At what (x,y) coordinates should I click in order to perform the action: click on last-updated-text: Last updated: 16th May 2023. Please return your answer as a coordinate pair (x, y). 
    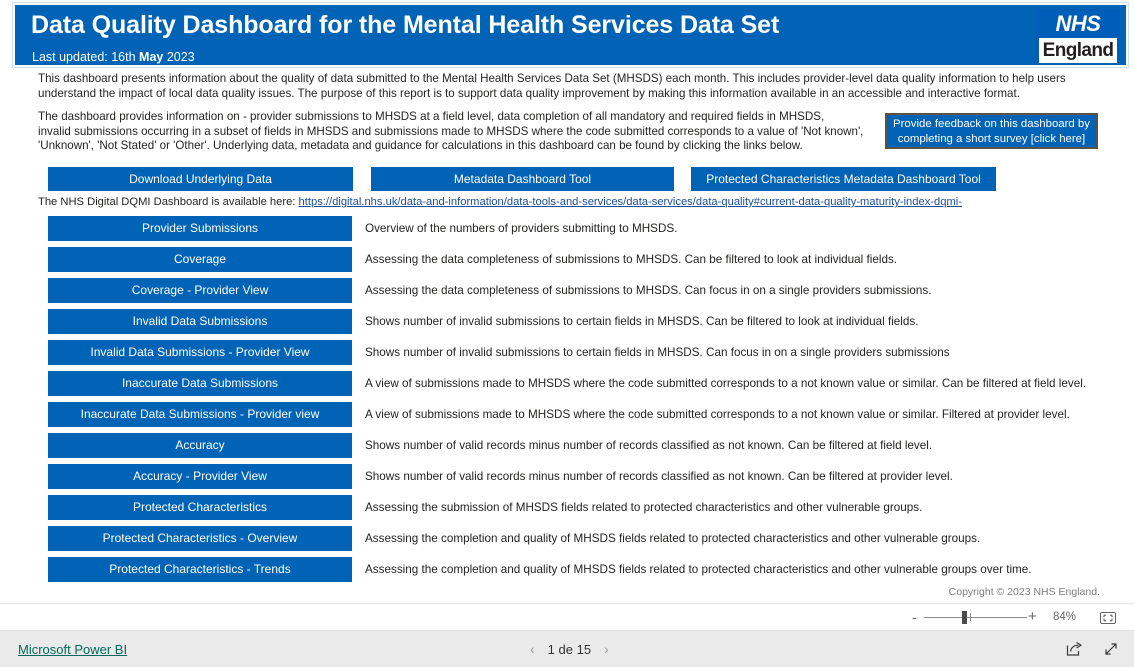
    Looking at the image, I should click on (113, 57).